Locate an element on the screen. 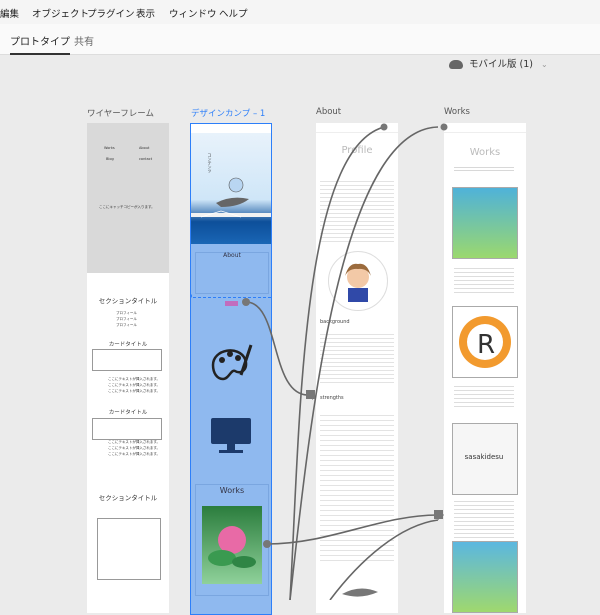 This screenshot has height=615, width=600. artboard-about: Profile background strengths is located at coordinates (357, 368).